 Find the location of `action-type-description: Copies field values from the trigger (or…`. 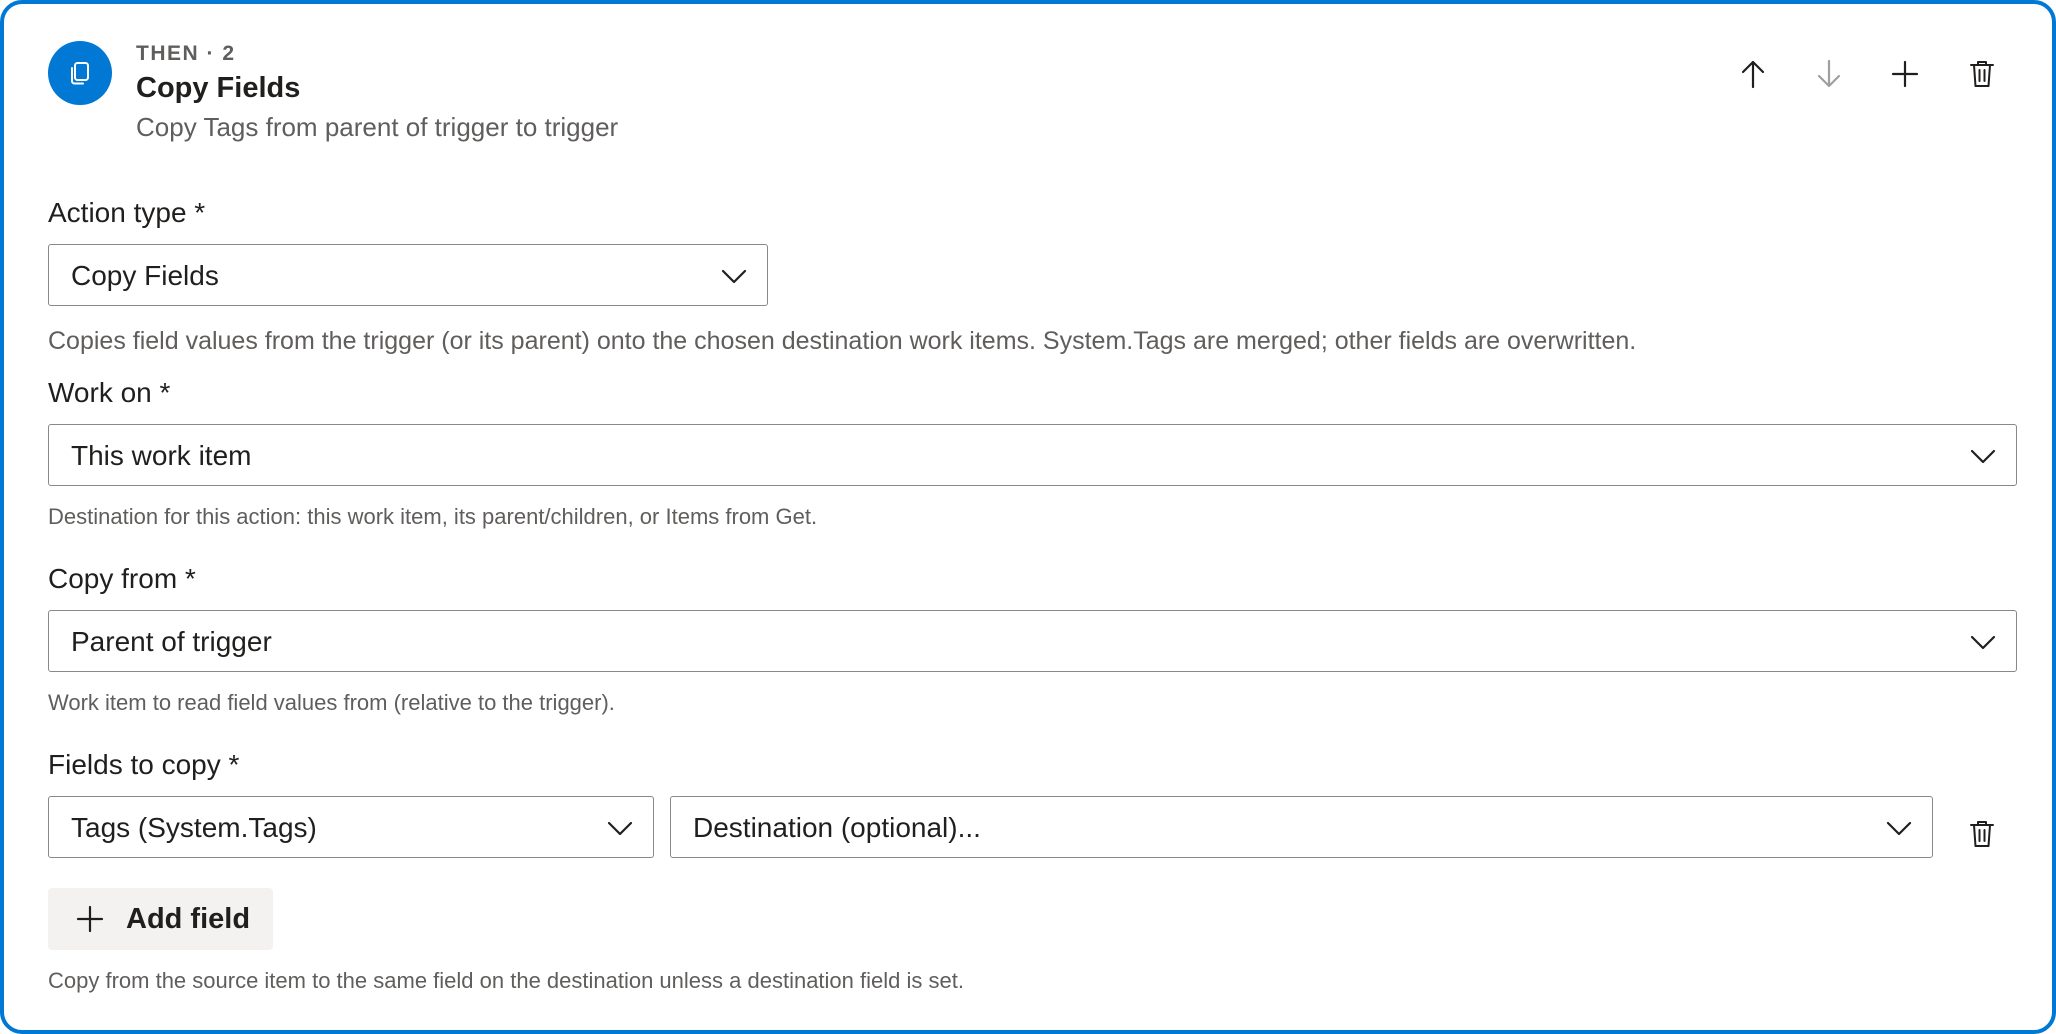

action-type-description: Copies field values from the trigger (or… is located at coordinates (842, 341).